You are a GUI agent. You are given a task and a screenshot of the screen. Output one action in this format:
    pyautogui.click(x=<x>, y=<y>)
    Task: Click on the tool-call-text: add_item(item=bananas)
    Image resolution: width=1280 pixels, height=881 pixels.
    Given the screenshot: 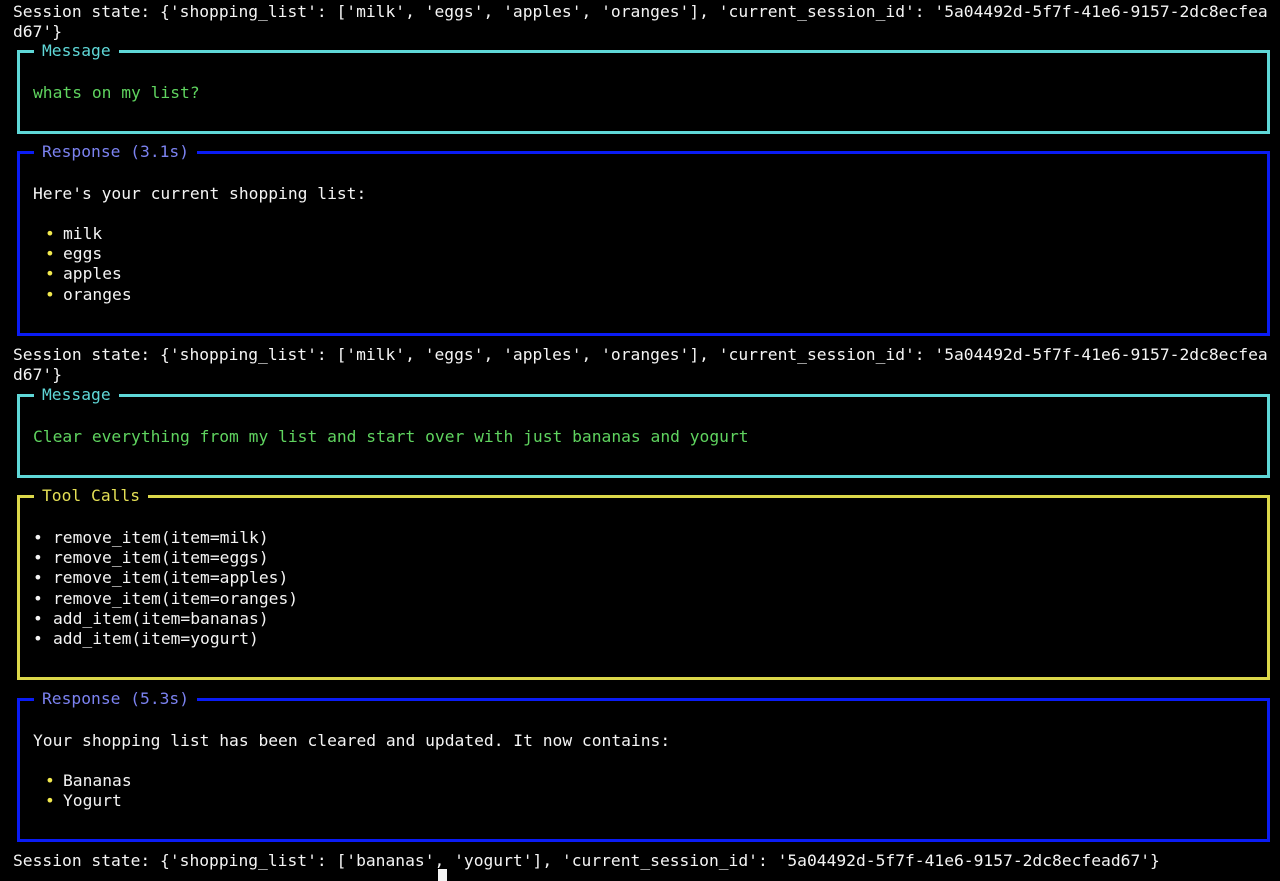 What is the action you would take?
    pyautogui.click(x=161, y=618)
    